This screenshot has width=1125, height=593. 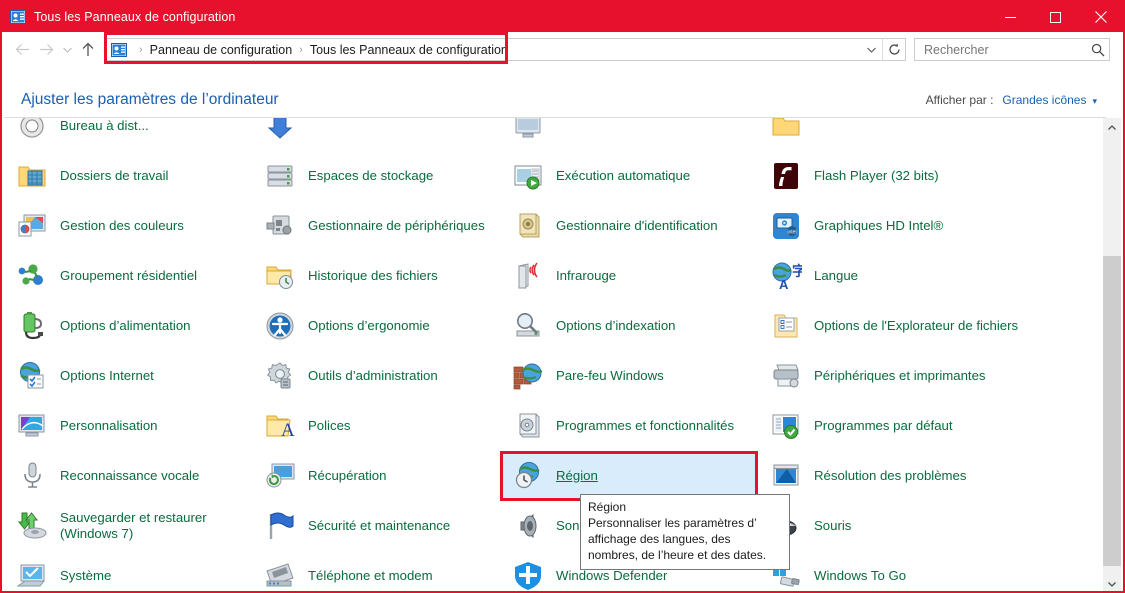 I want to click on breadcrumb-item-control-panel: Panneau de configuration, so click(x=221, y=50).